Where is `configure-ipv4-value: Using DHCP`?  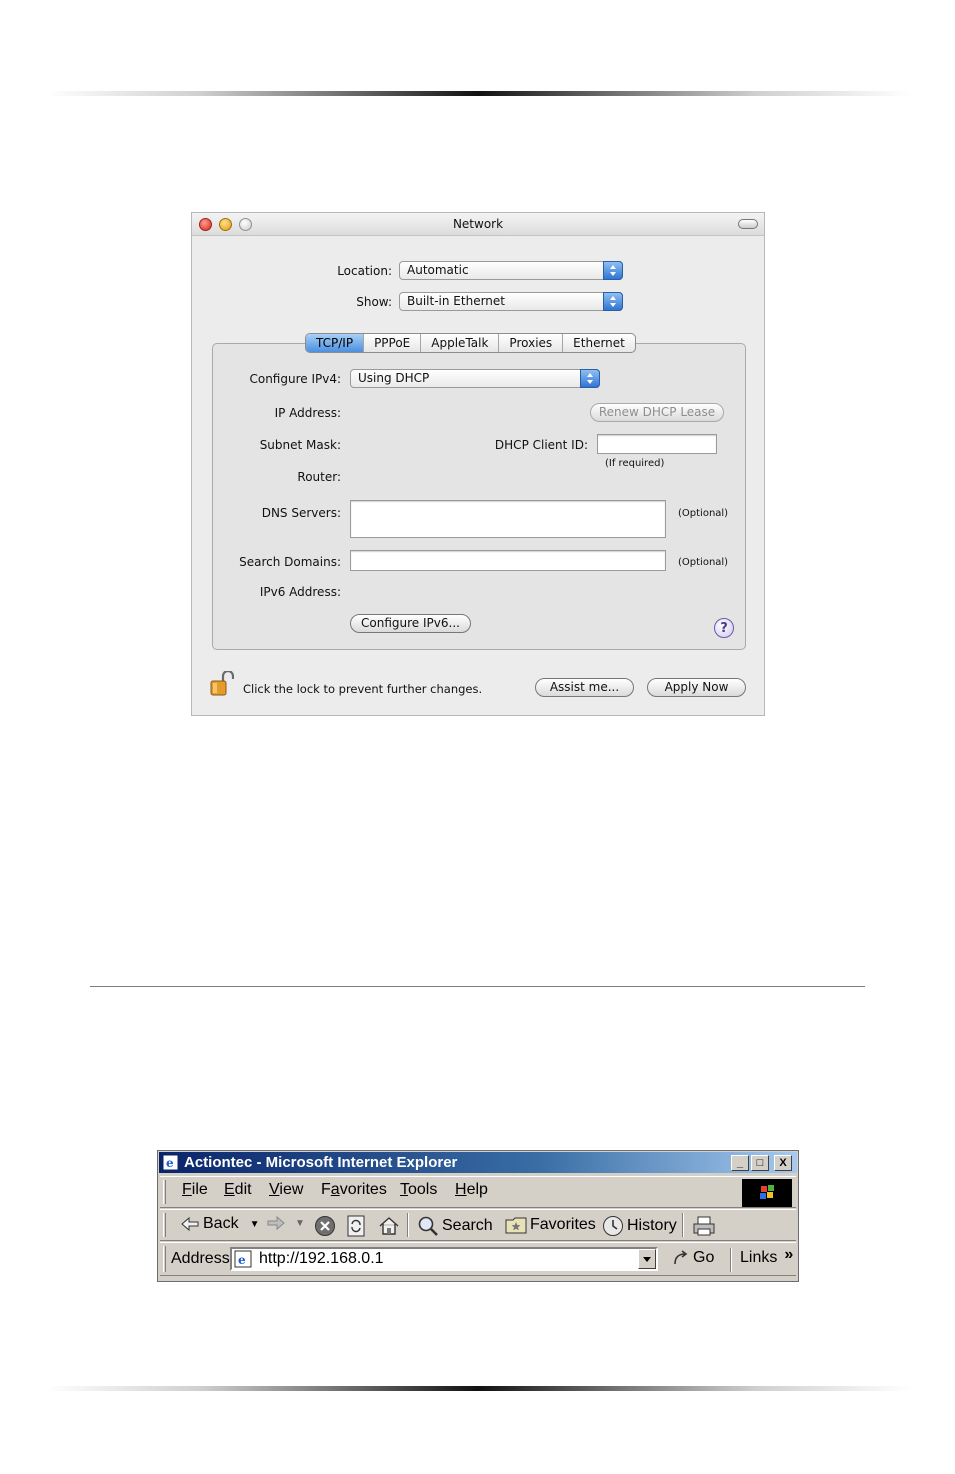
configure-ipv4-value: Using DHCP is located at coordinates (394, 378).